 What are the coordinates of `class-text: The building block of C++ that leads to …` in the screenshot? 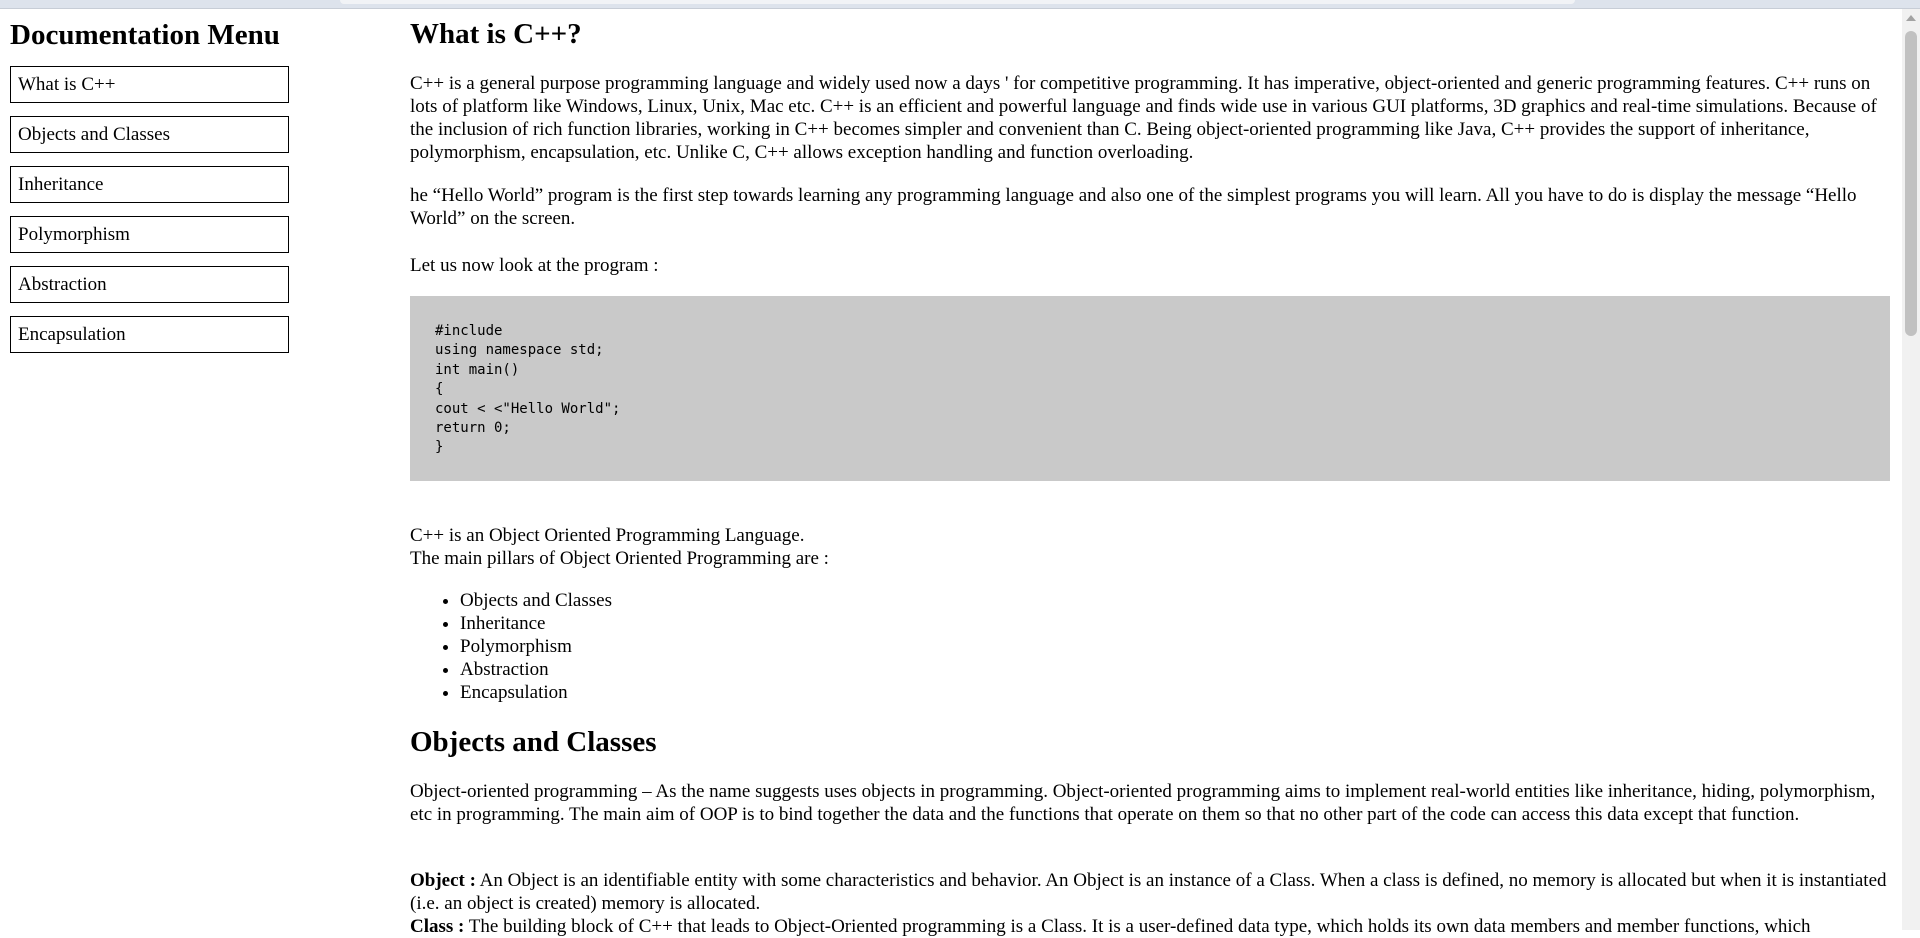 It's located at (1137, 926).